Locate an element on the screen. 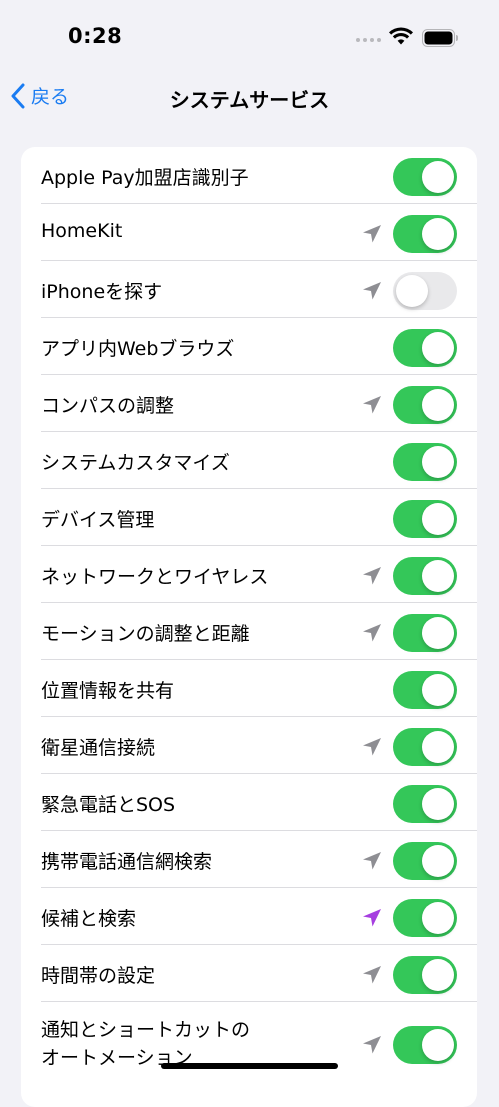  service-label: 位置情報を共有 is located at coordinates (108, 691).